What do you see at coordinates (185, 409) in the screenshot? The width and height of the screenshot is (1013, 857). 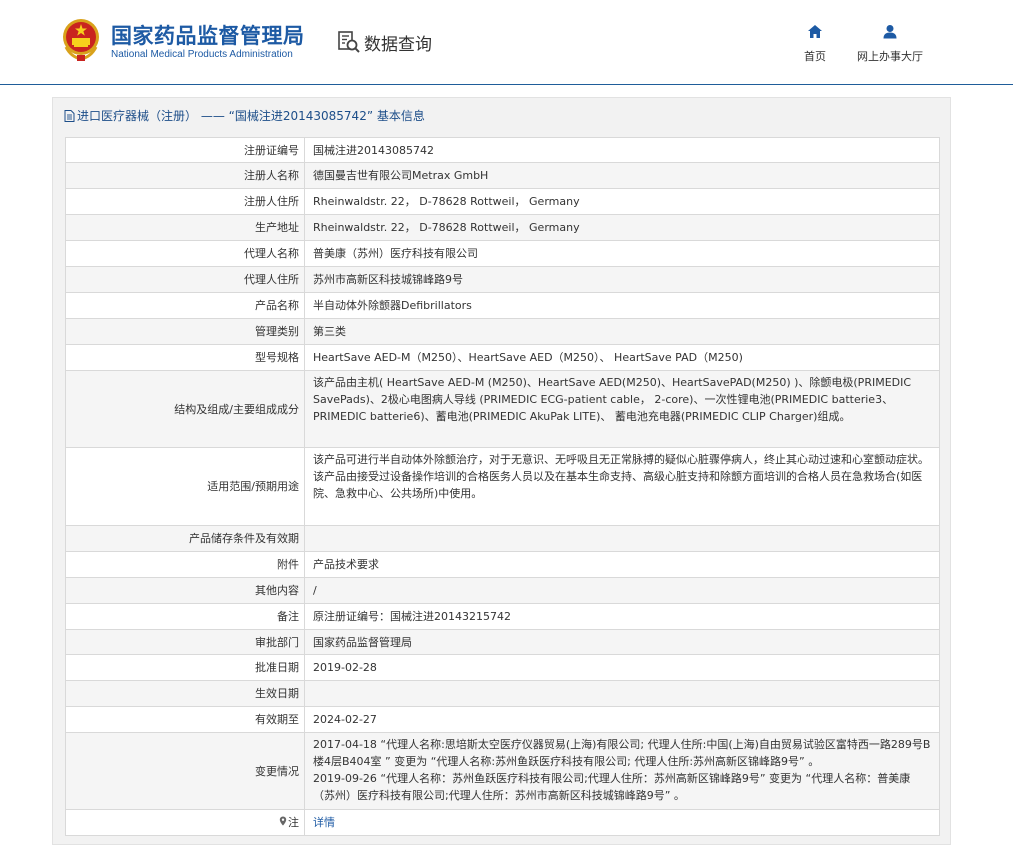 I see `row-label: 结构及组成/主要组成成分` at bounding box center [185, 409].